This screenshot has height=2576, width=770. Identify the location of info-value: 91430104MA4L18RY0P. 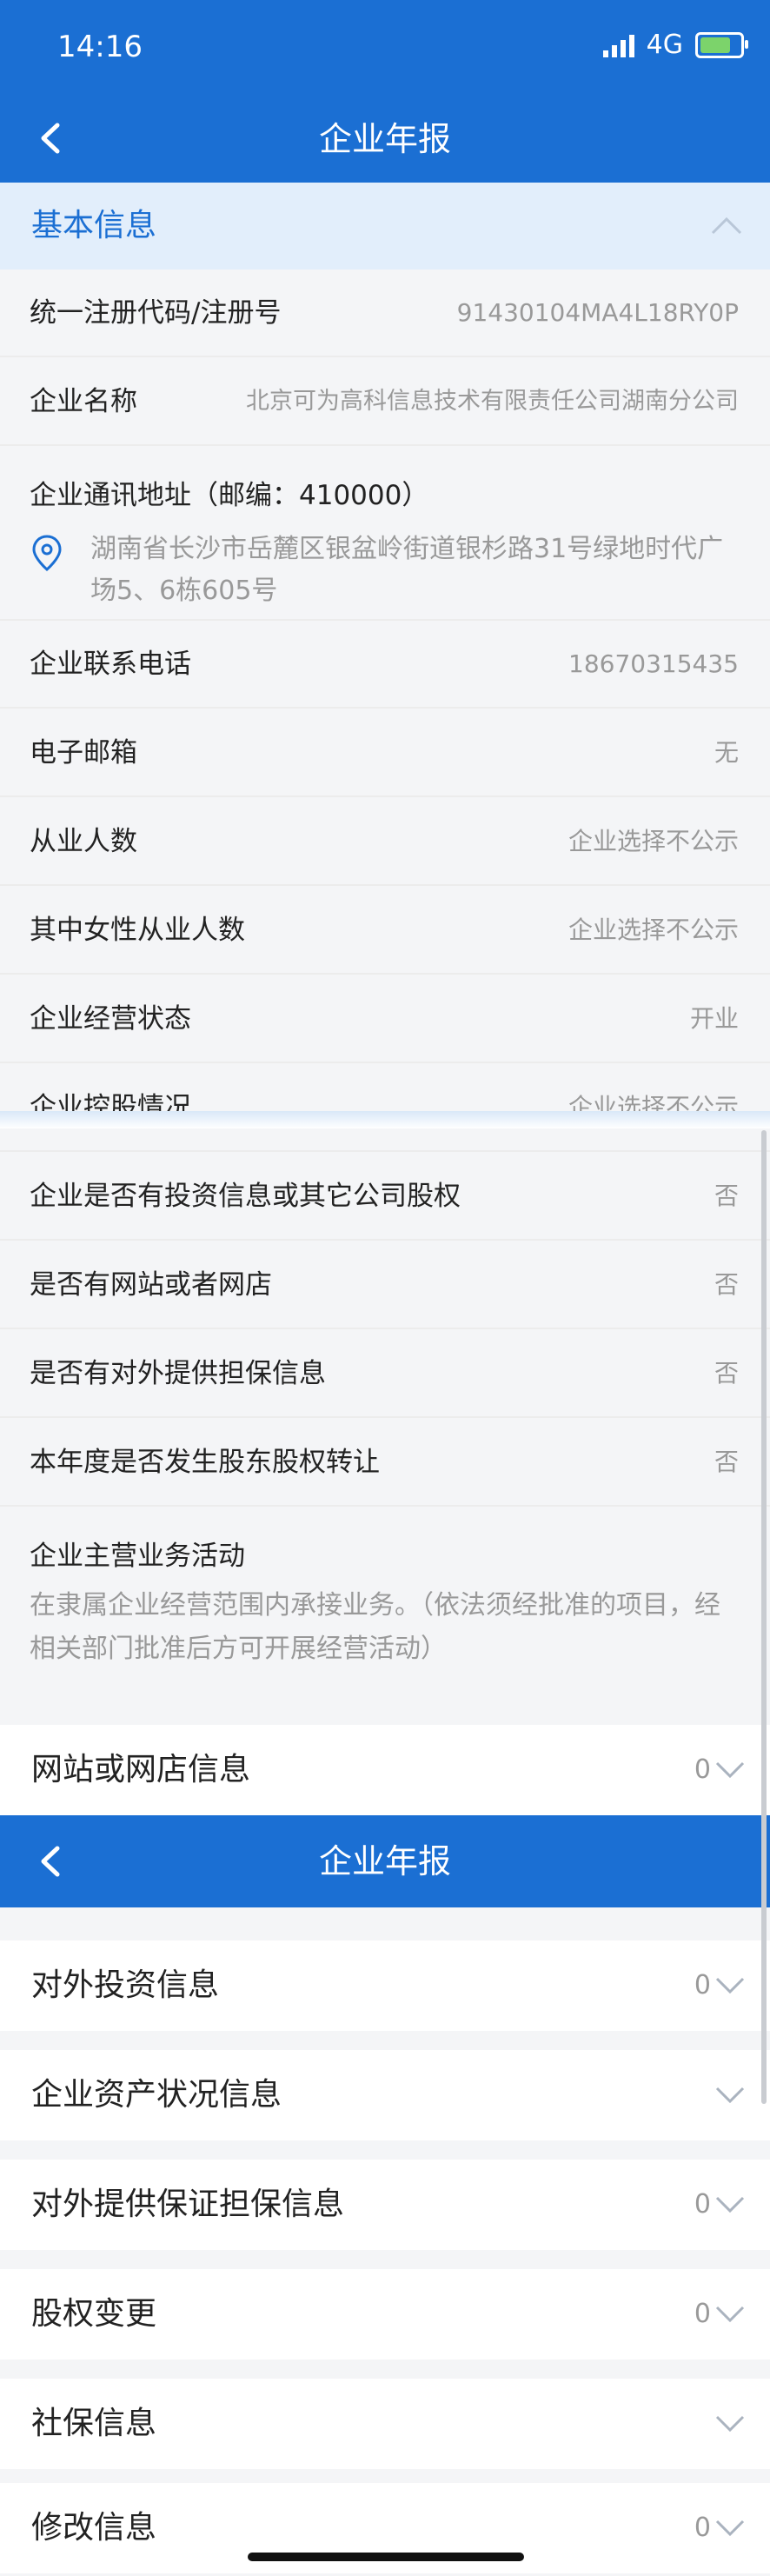
(597, 312).